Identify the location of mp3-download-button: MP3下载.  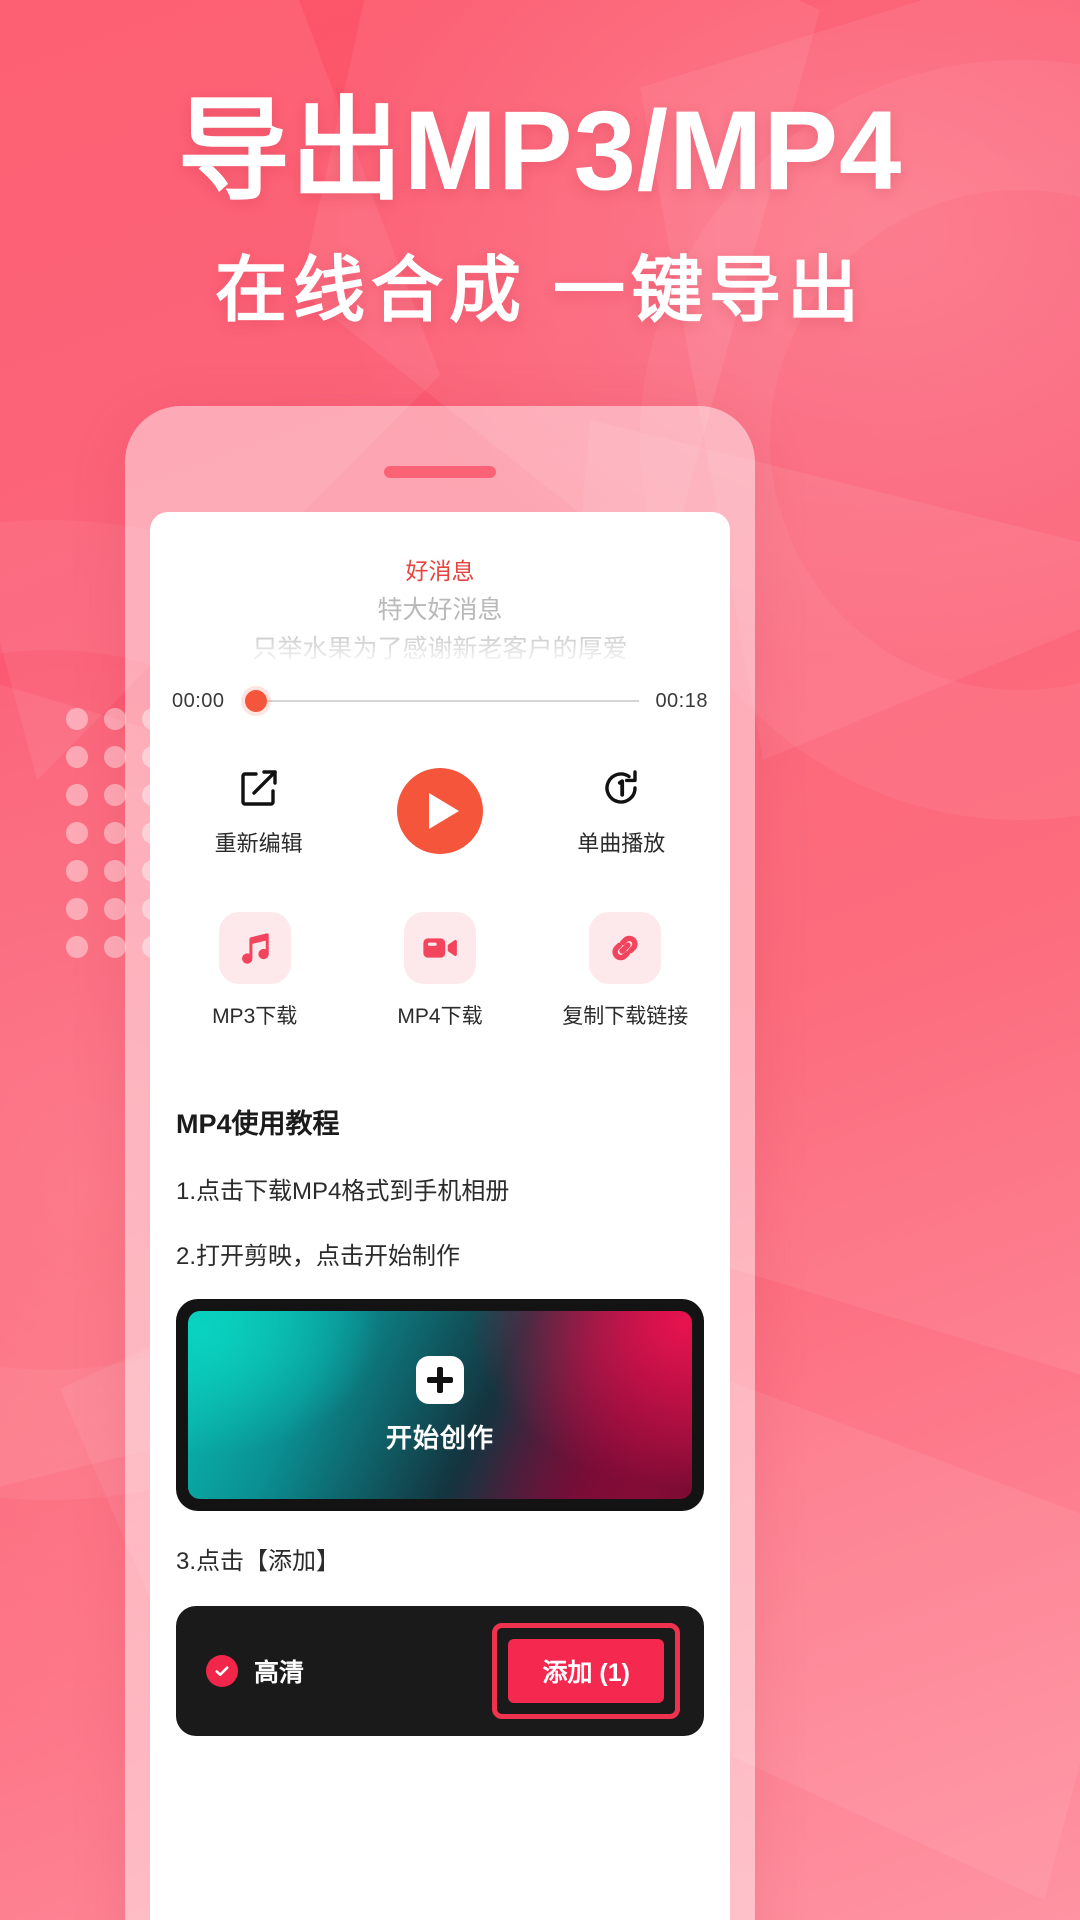
(255, 971).